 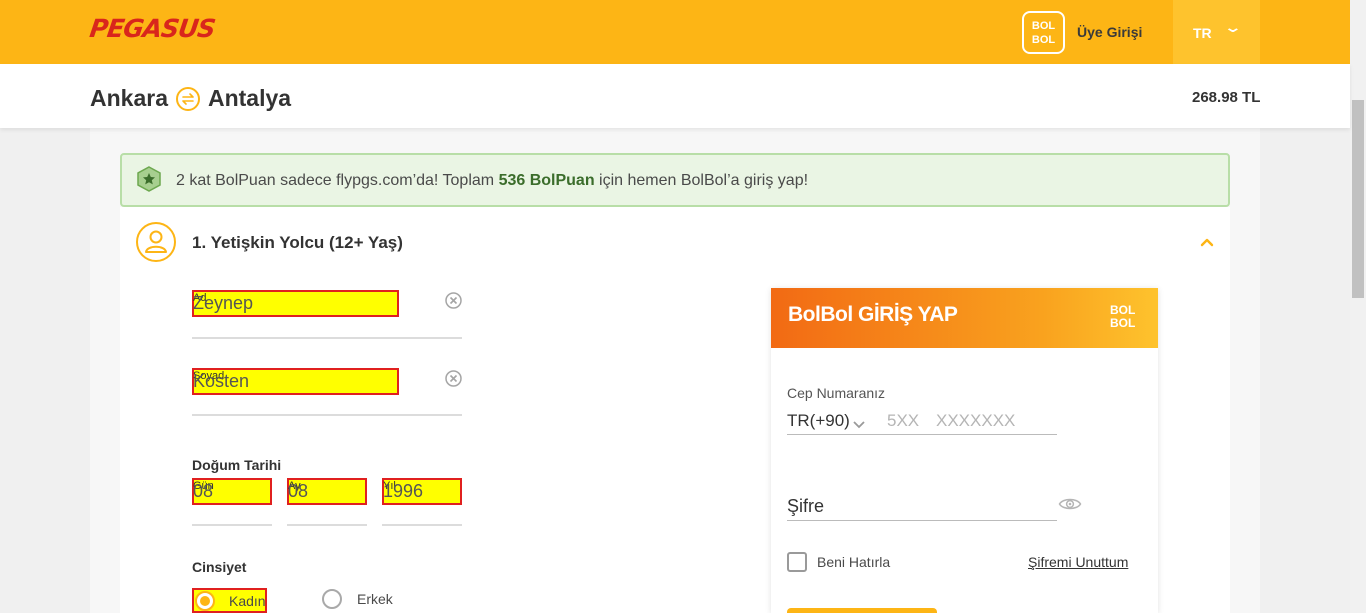 I want to click on gender-male-radio, so click(x=332, y=599).